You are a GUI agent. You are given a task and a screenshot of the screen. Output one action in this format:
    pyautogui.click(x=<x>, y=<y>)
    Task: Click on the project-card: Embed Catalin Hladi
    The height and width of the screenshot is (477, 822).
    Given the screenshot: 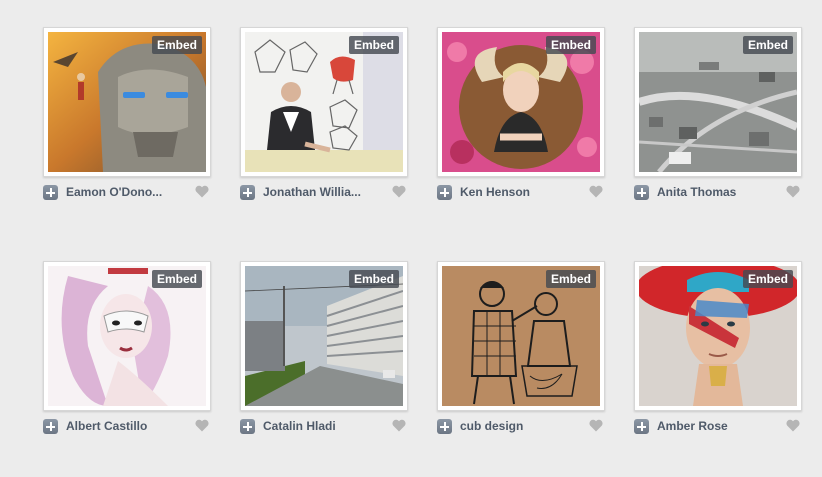 What is the action you would take?
    pyautogui.click(x=324, y=349)
    